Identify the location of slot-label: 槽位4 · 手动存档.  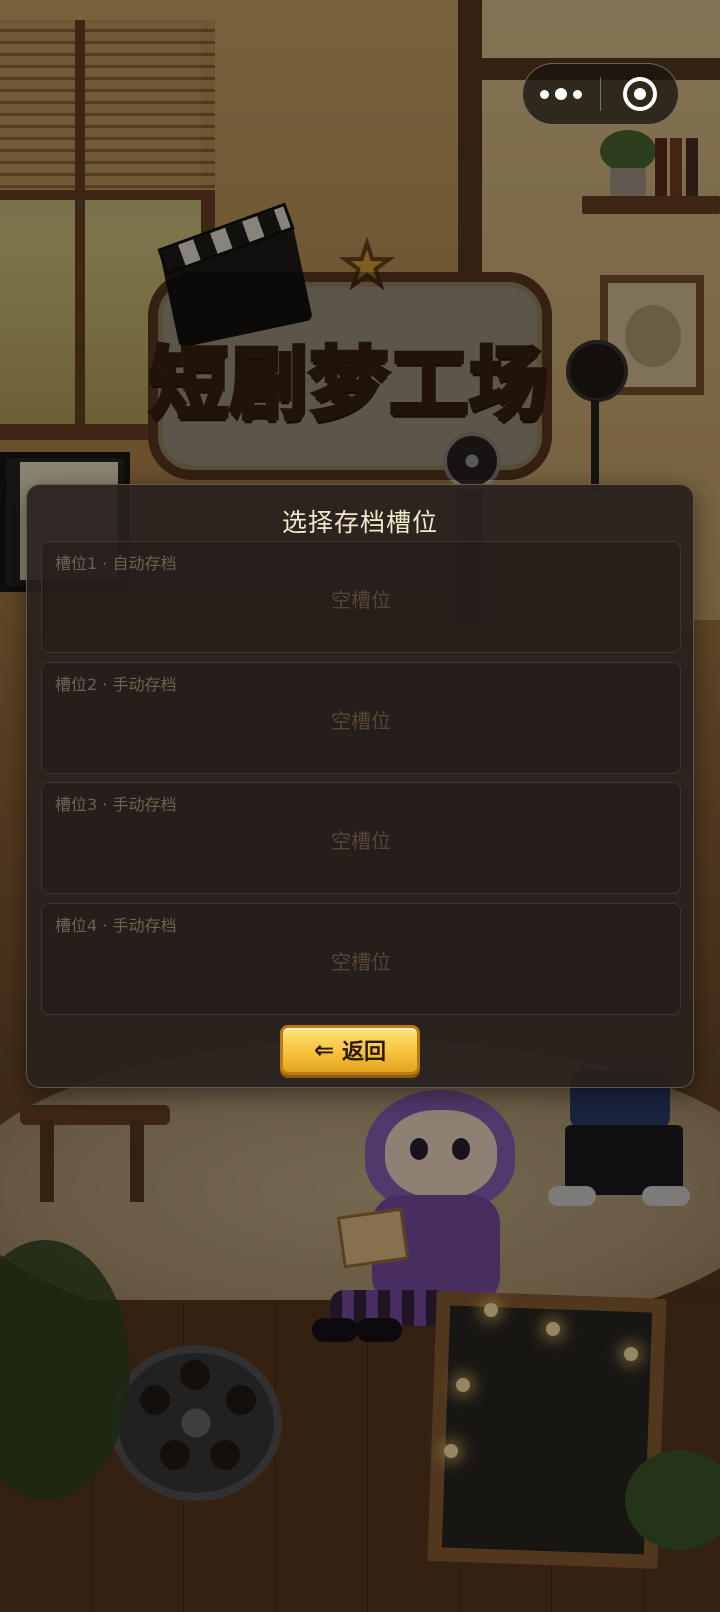
(116, 925).